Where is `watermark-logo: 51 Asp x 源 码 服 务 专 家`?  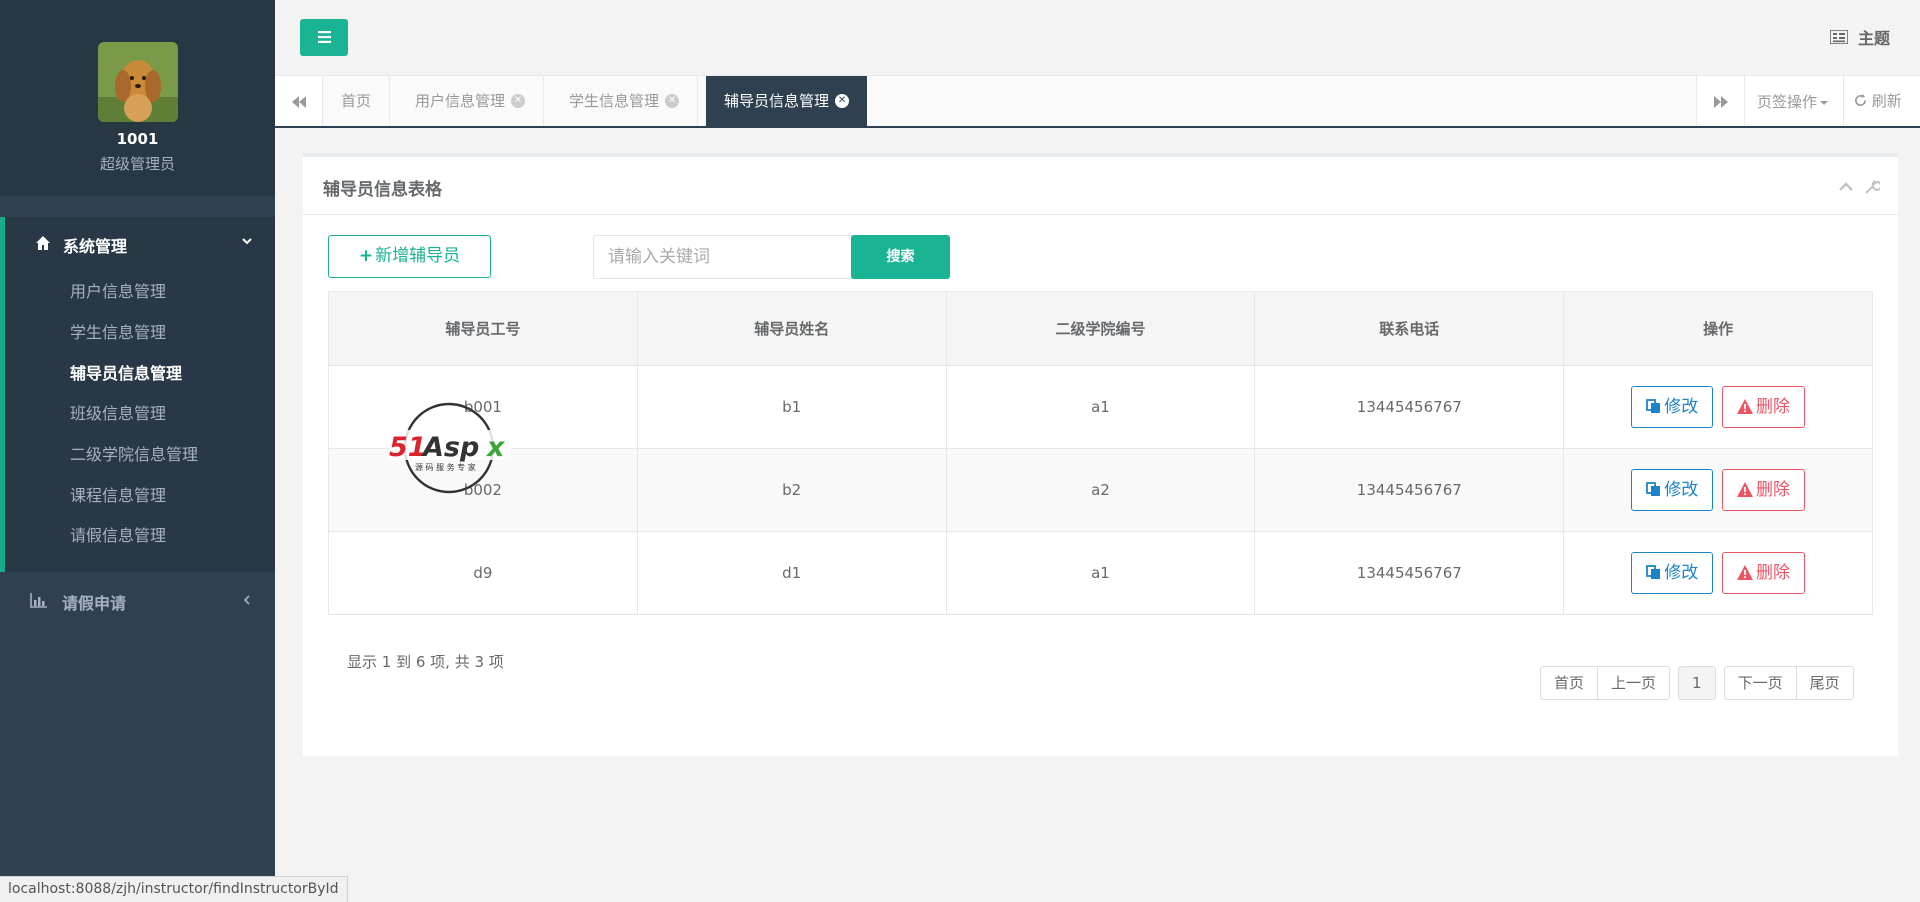
watermark-logo: 51 Asp x 源 码 服 务 专 家 is located at coordinates (450, 448).